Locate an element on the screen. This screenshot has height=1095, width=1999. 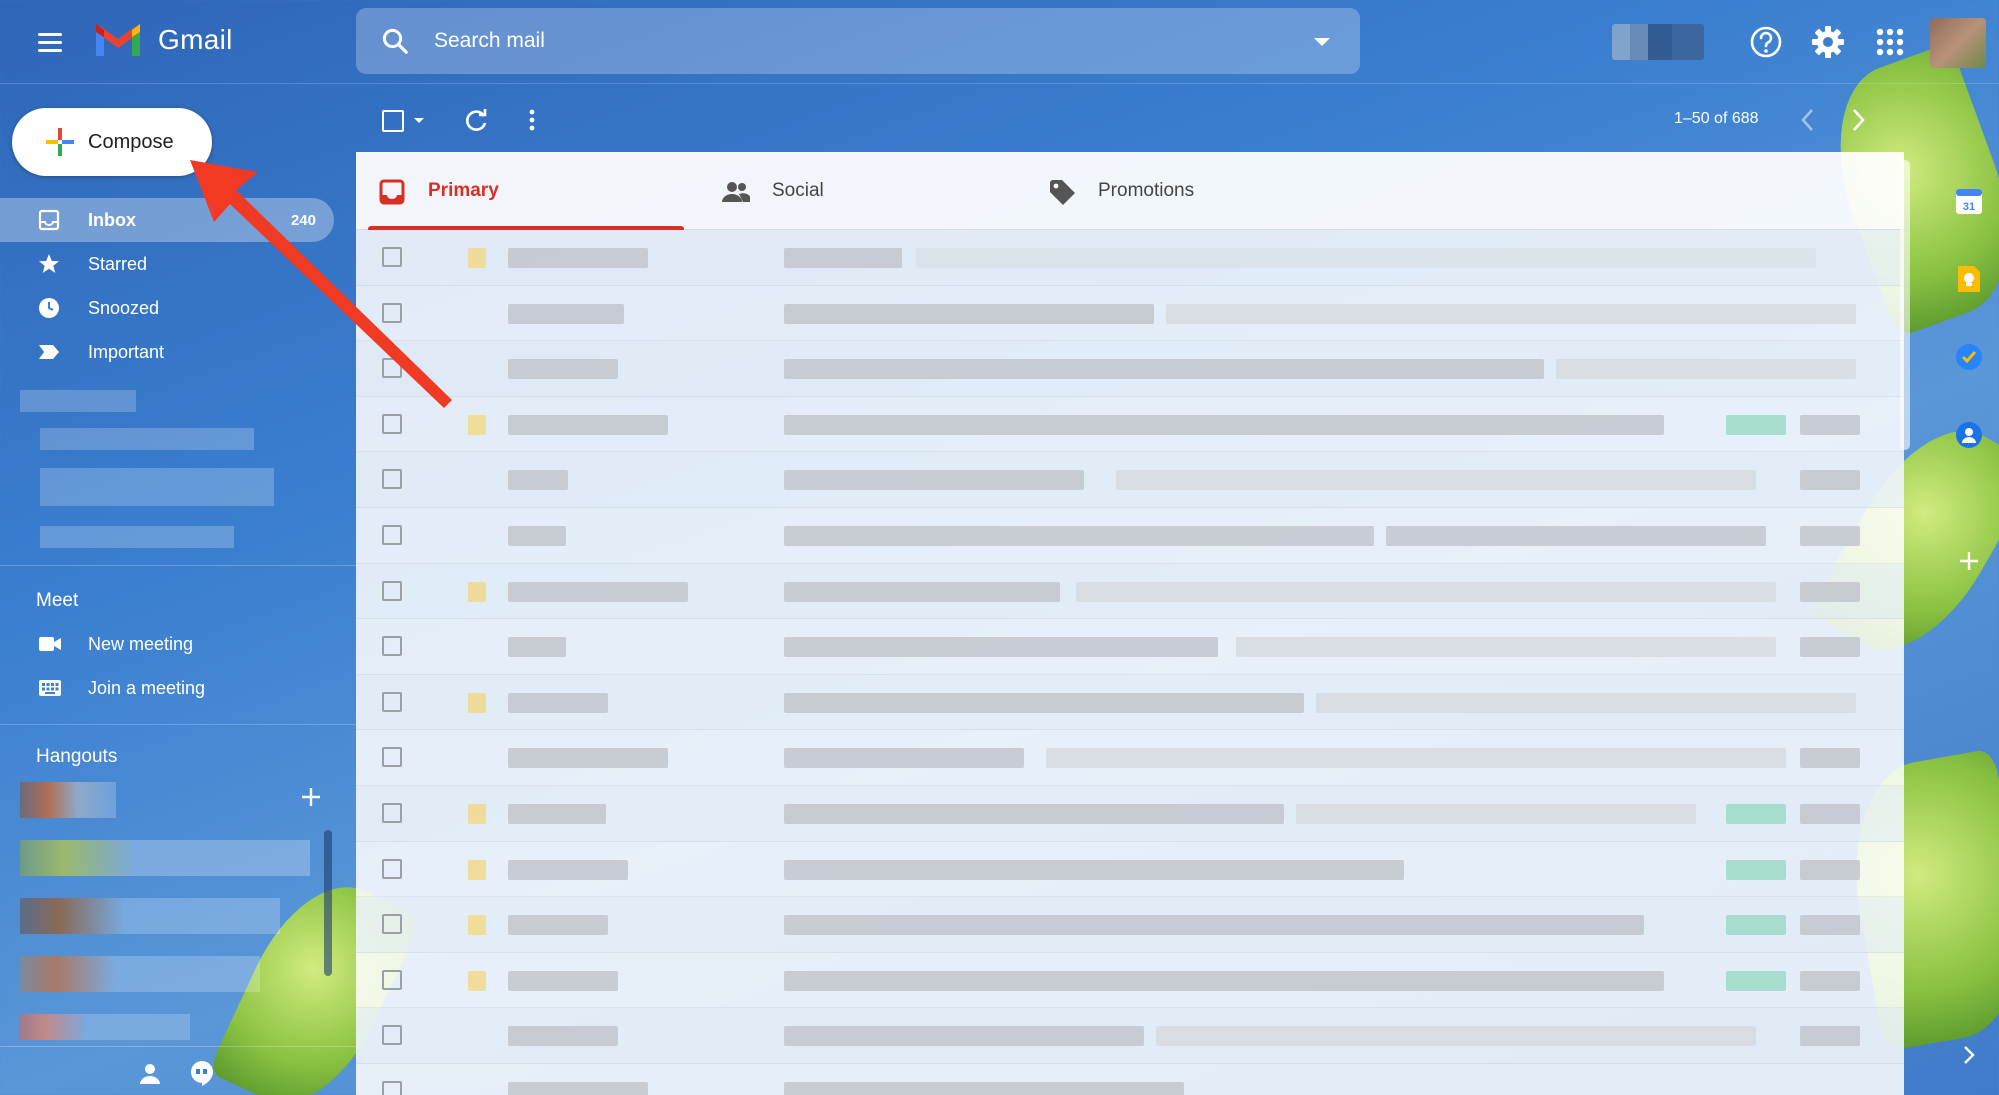
category-tabs: Primary Social Promotions is located at coordinates (1130, 191).